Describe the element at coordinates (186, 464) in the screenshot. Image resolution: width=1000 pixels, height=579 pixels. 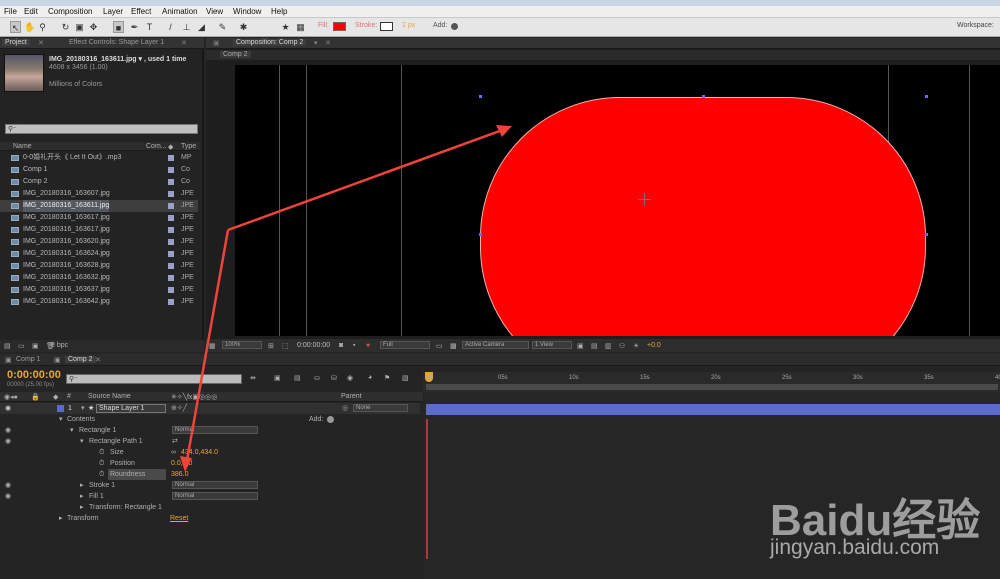
I see `arrowhead` at that location.